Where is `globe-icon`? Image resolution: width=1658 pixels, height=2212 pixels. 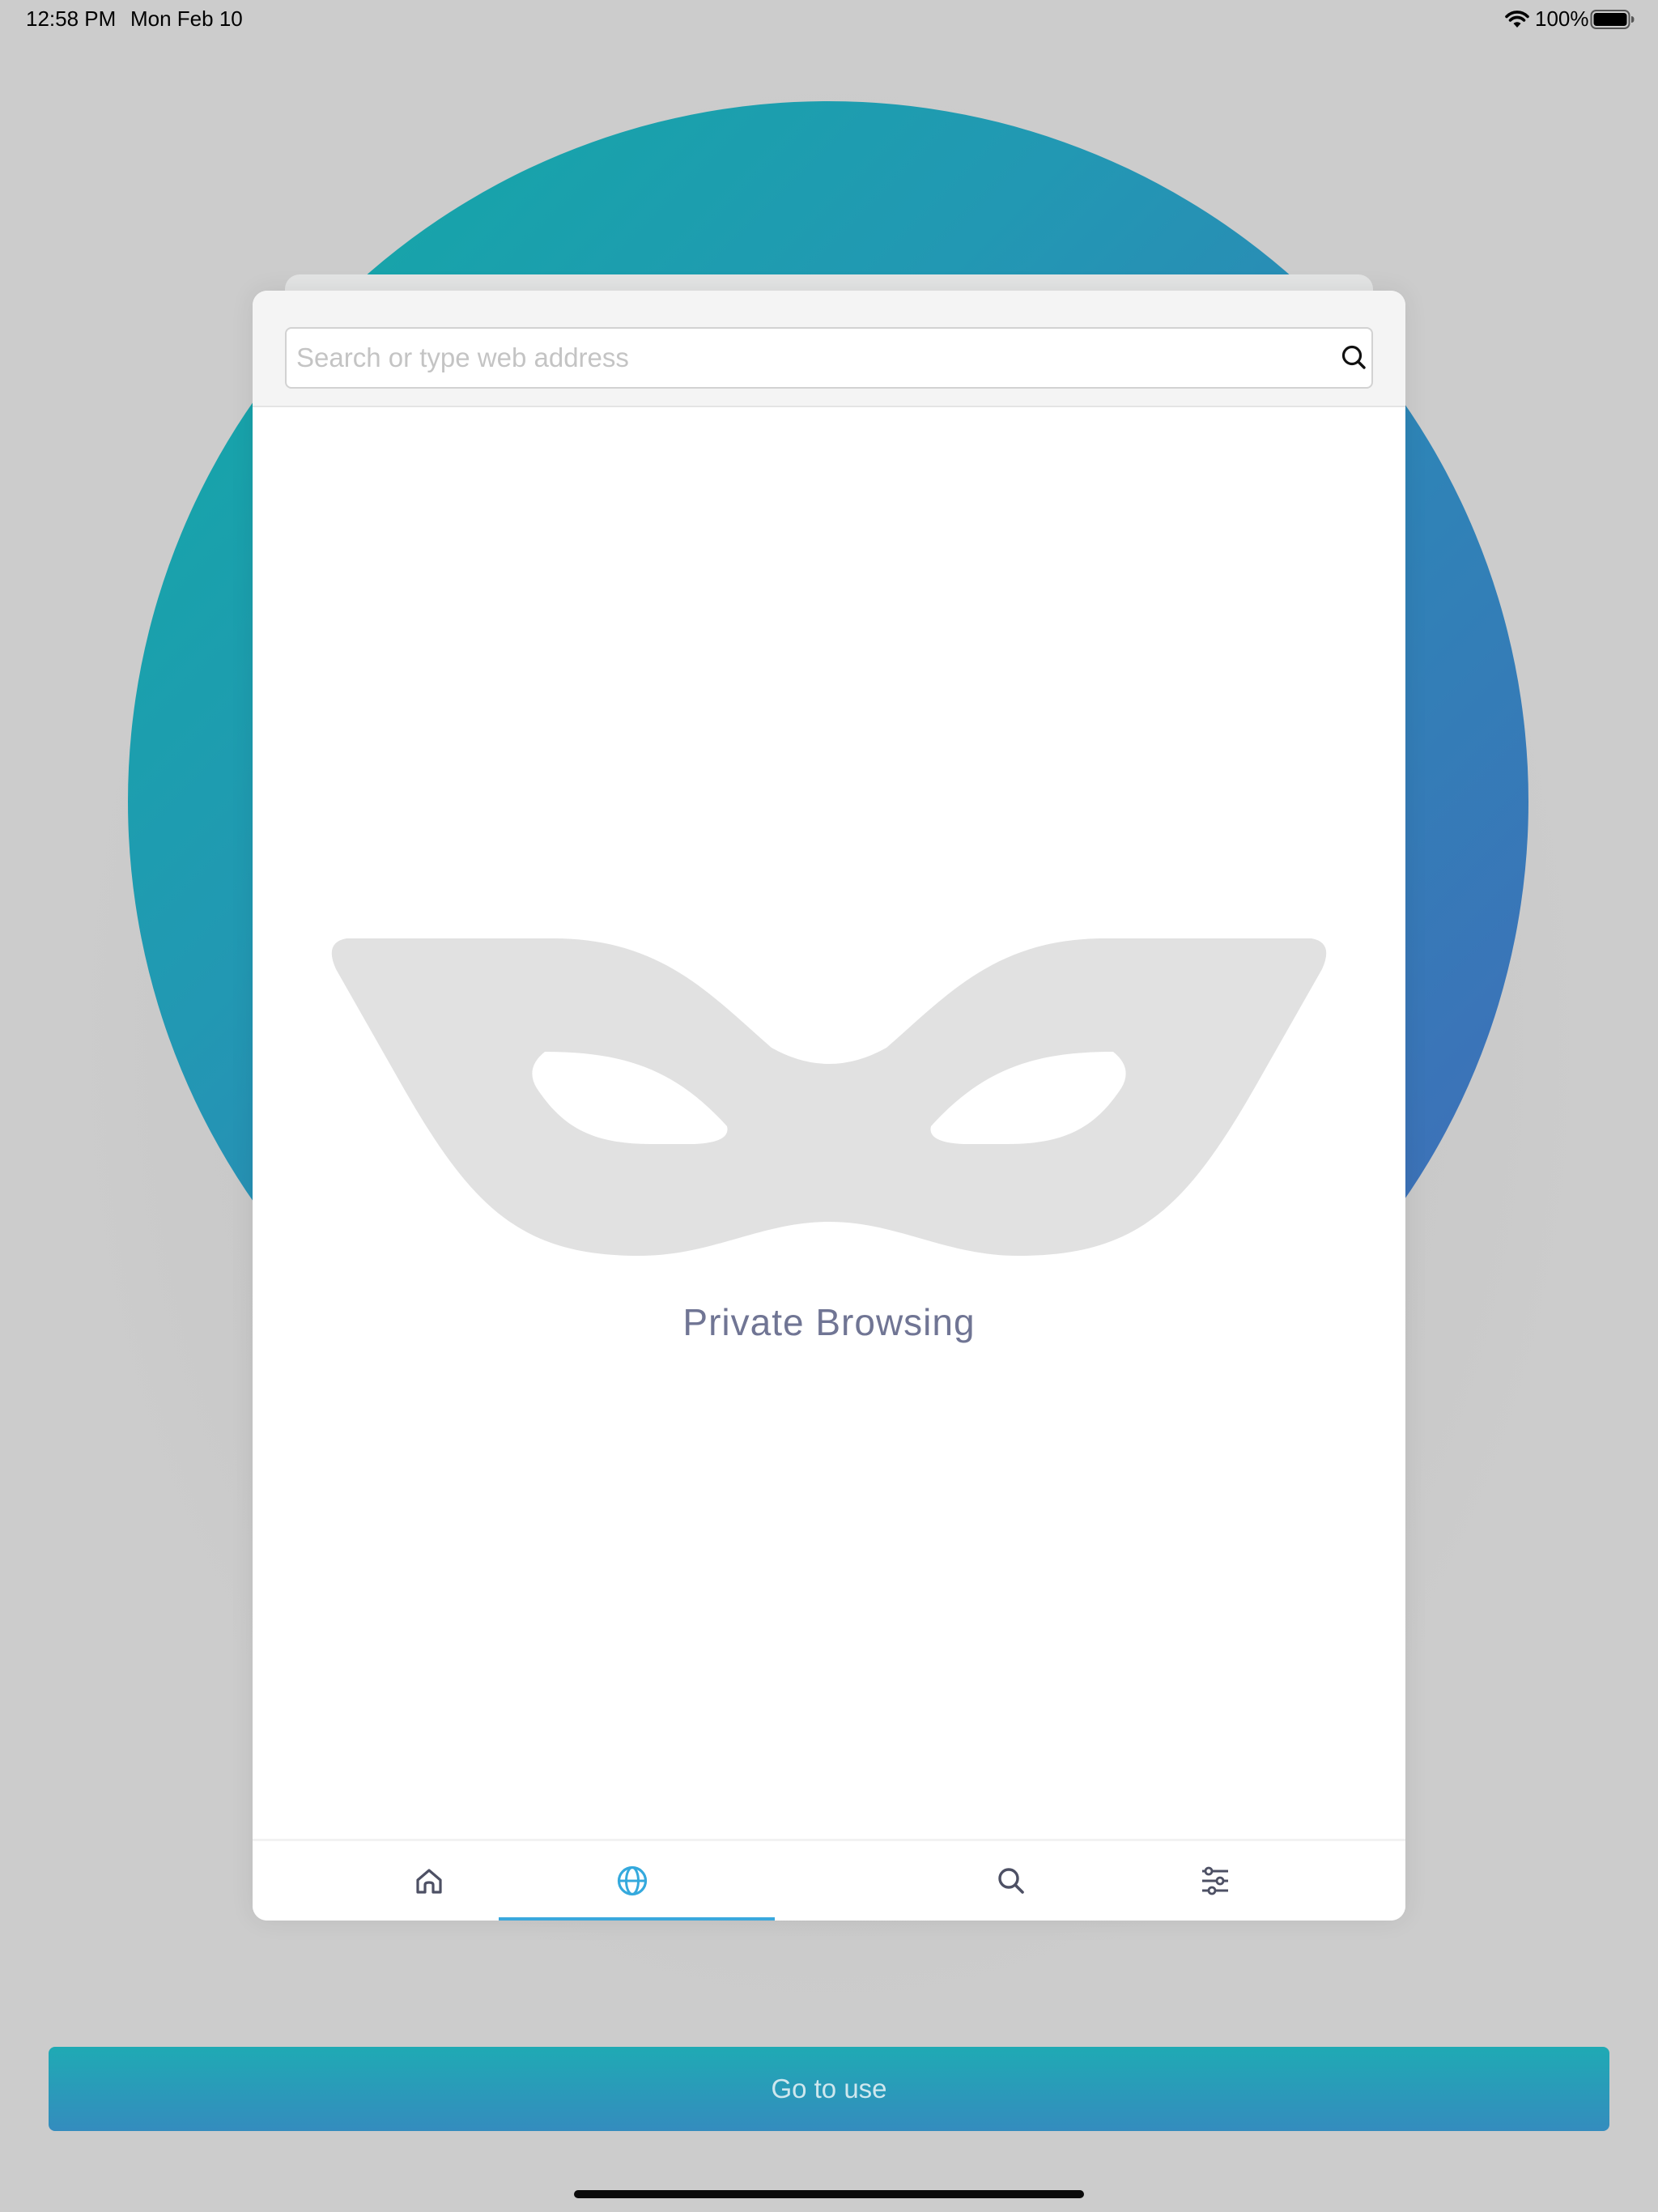
globe-icon is located at coordinates (632, 1880).